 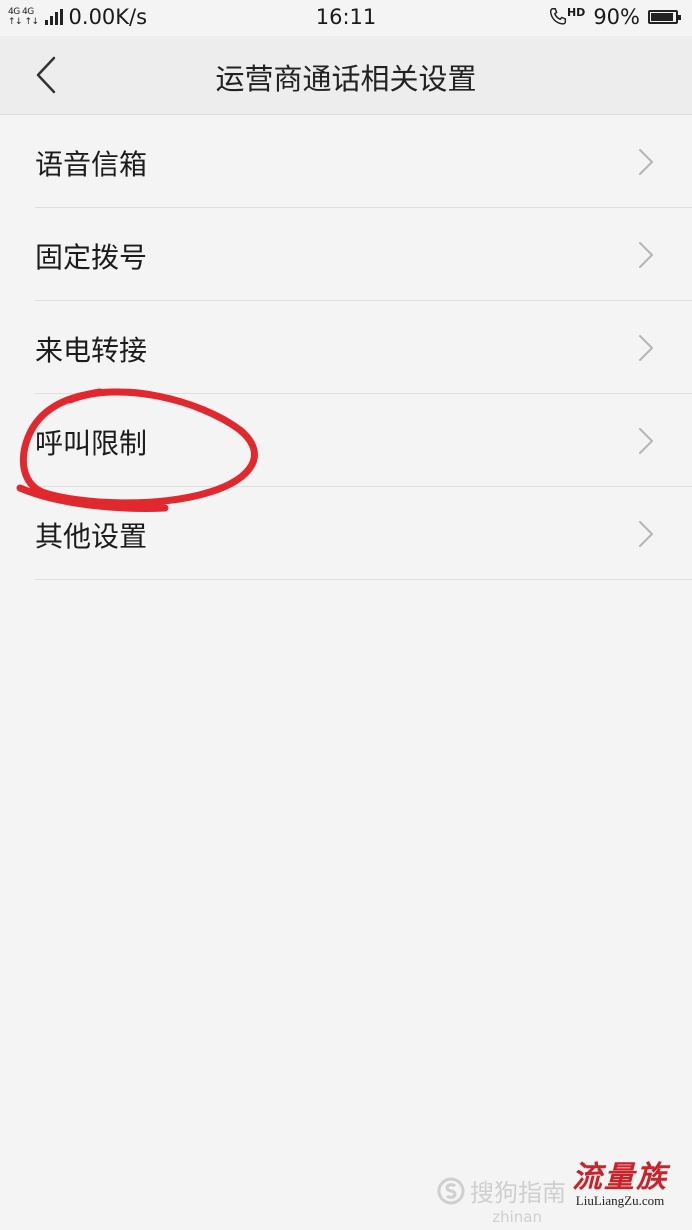 I want to click on status-bar: 4G 4G ↑↓ ↑↓ 0.00K/s 16:11 HD 90%, so click(x=346, y=18).